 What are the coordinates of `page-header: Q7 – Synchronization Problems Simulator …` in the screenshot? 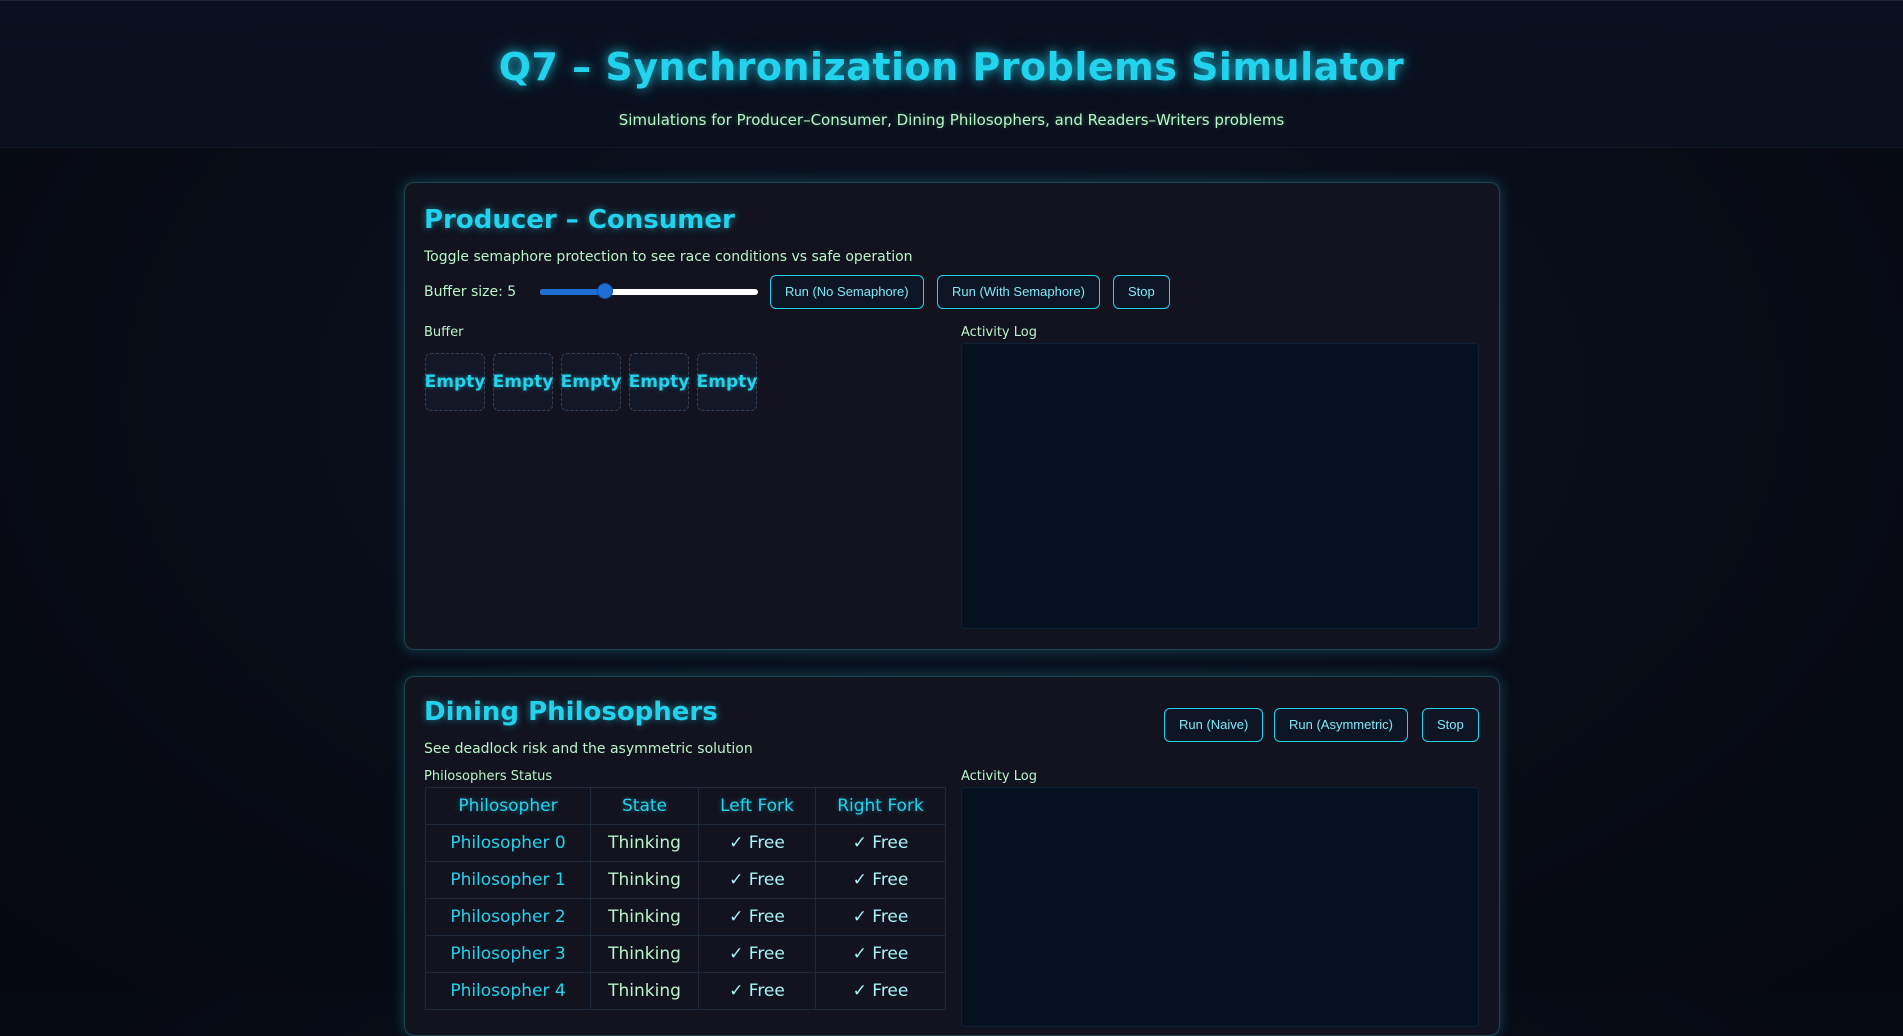 It's located at (951, 74).